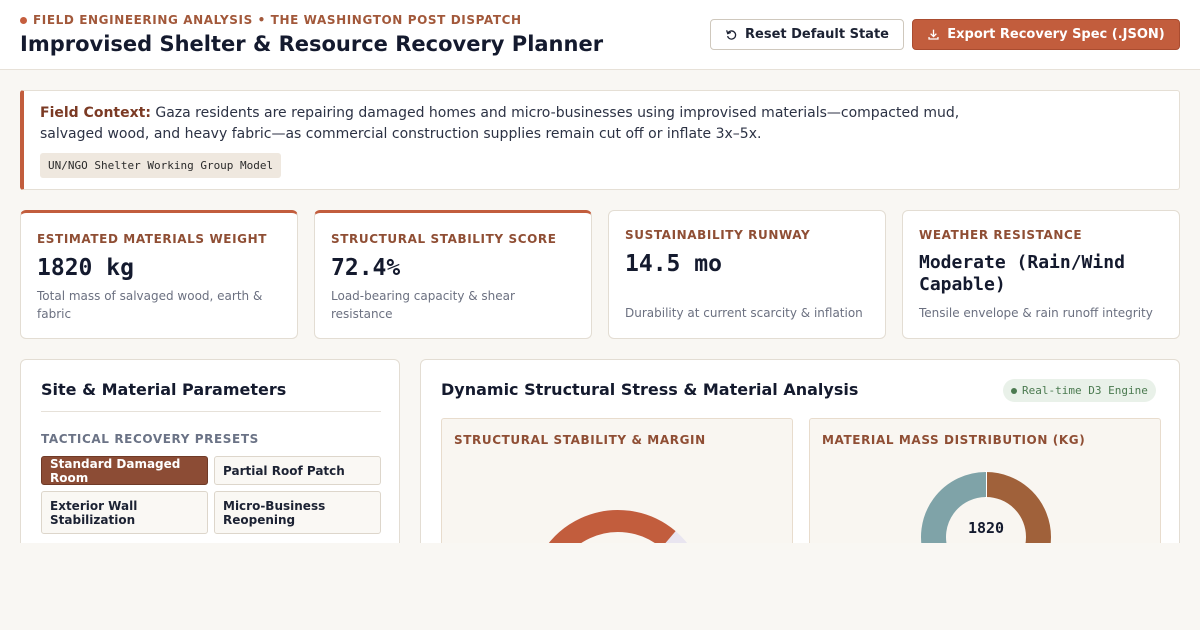  I want to click on status-dot, so click(23, 20).